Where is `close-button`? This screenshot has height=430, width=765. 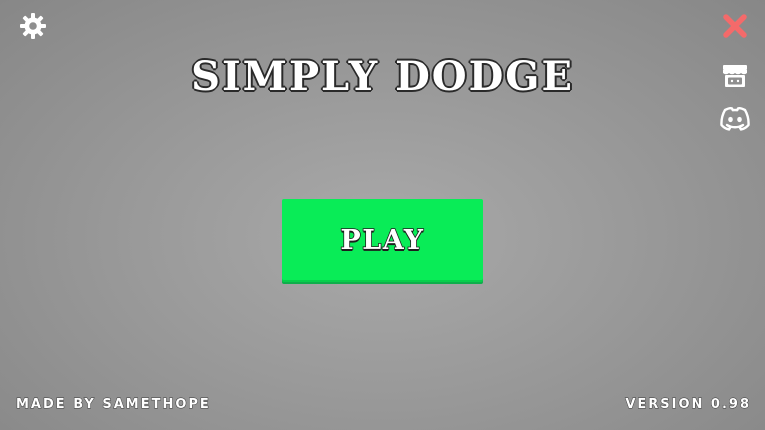 close-button is located at coordinates (735, 26).